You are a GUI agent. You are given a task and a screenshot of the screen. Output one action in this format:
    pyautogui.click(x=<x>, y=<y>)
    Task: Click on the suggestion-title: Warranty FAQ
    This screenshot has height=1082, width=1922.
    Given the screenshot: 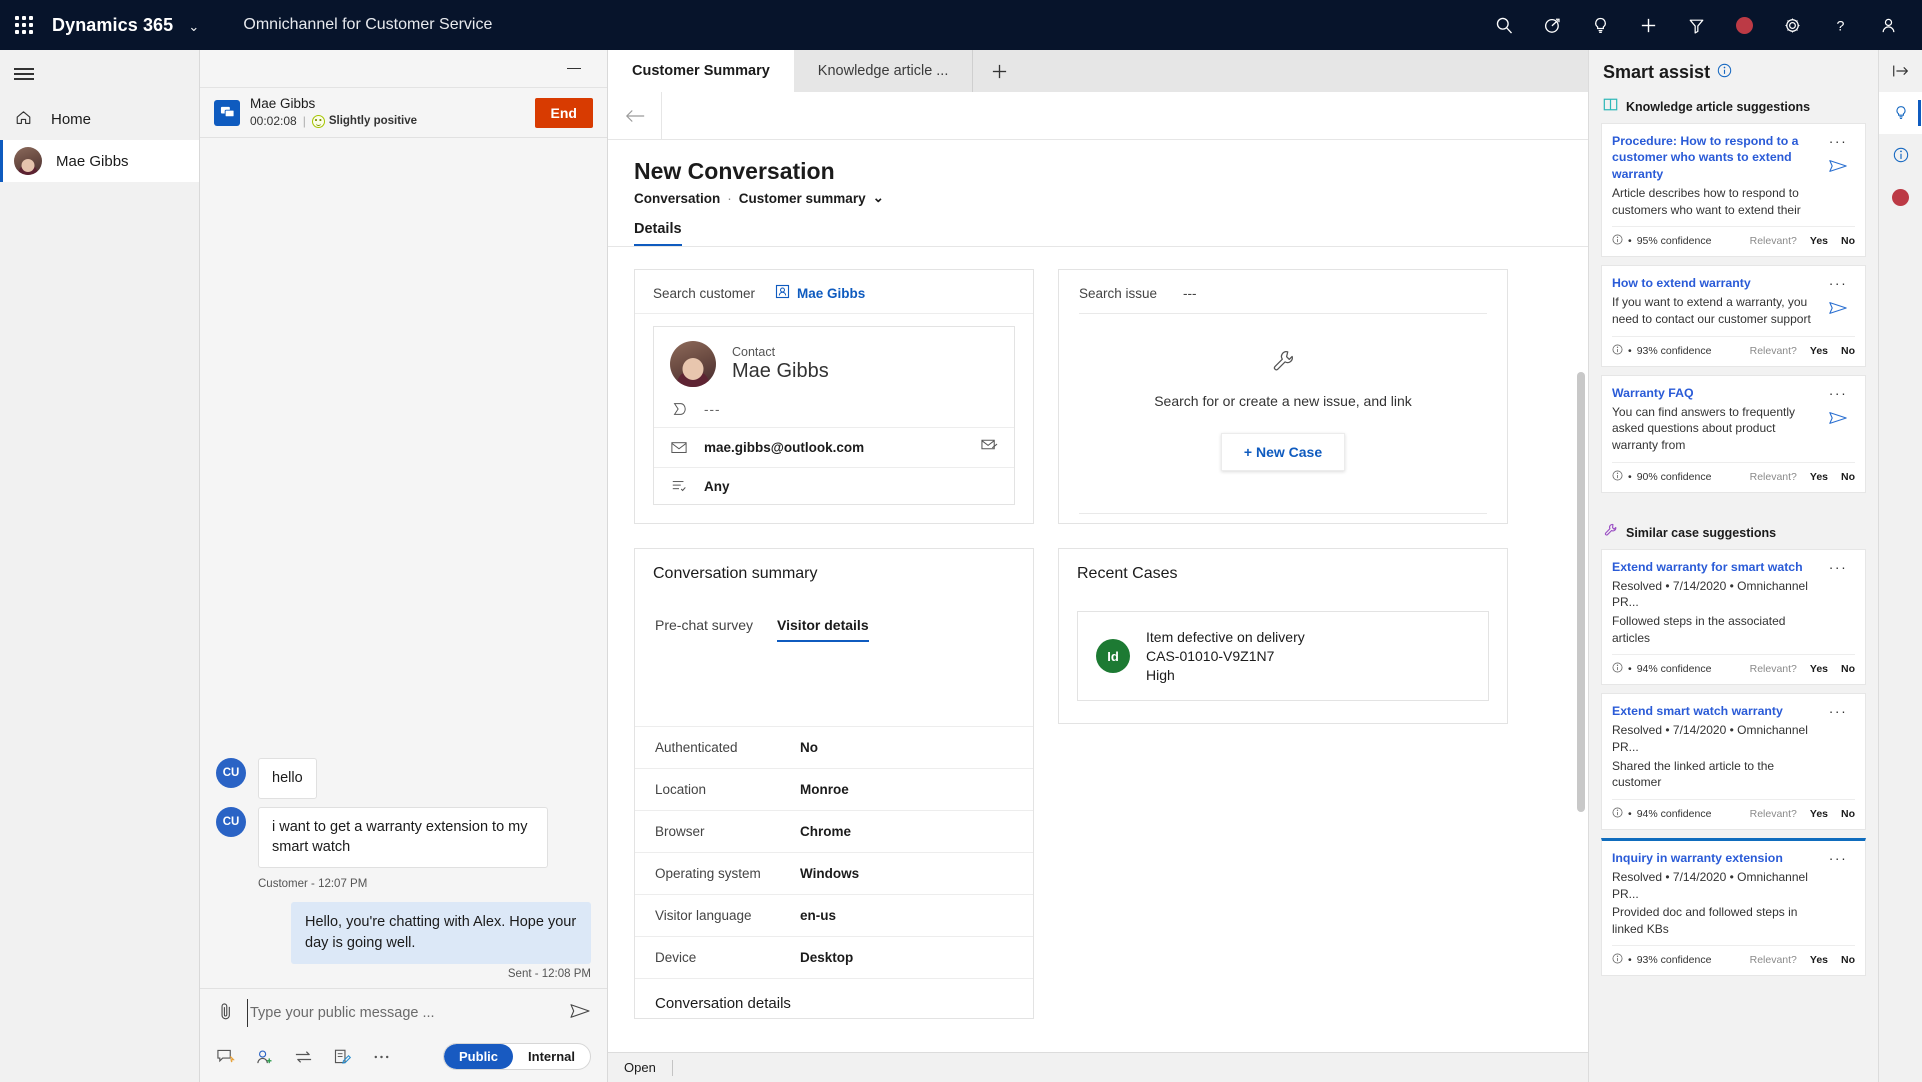 What is the action you would take?
    pyautogui.click(x=1713, y=393)
    